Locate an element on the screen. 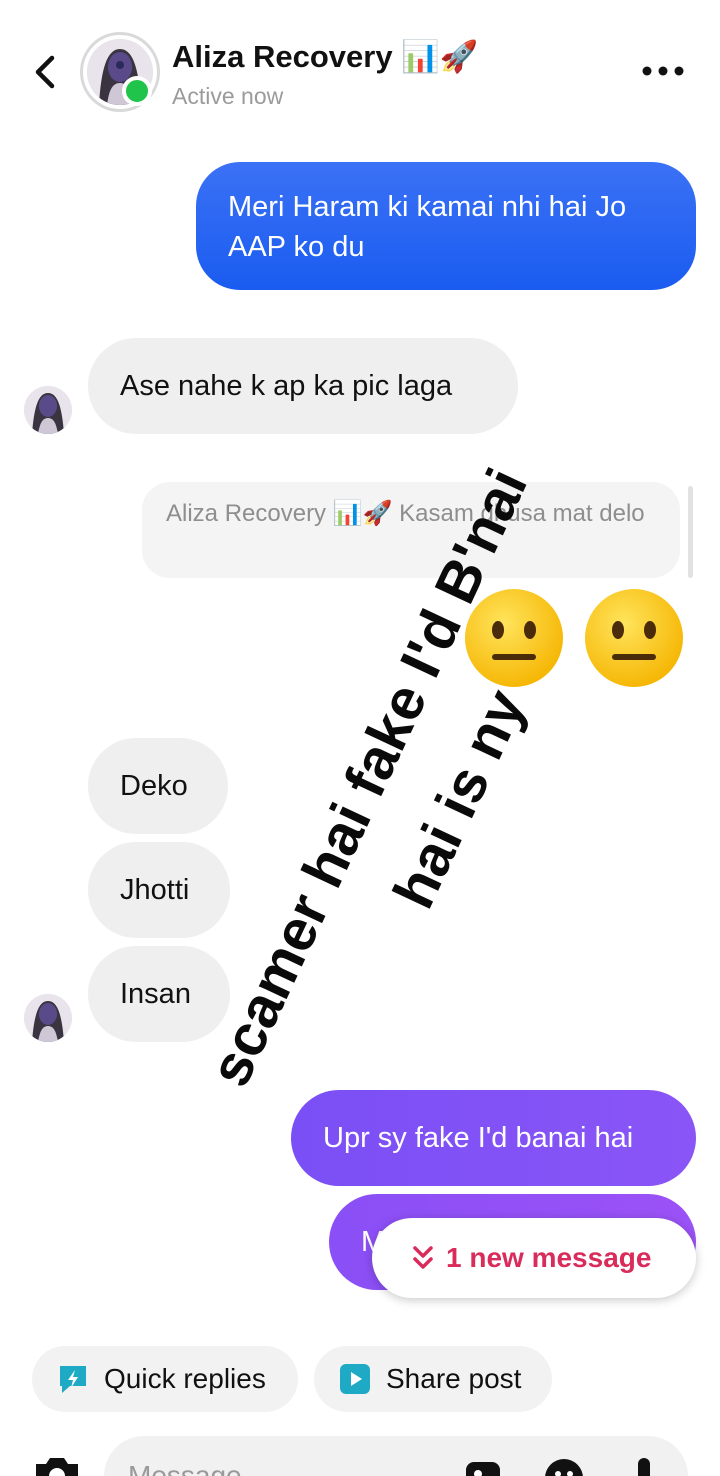 This screenshot has height=1476, width=720. received-message-bubble: Ase nahe k ap ka pic laga is located at coordinates (303, 386).